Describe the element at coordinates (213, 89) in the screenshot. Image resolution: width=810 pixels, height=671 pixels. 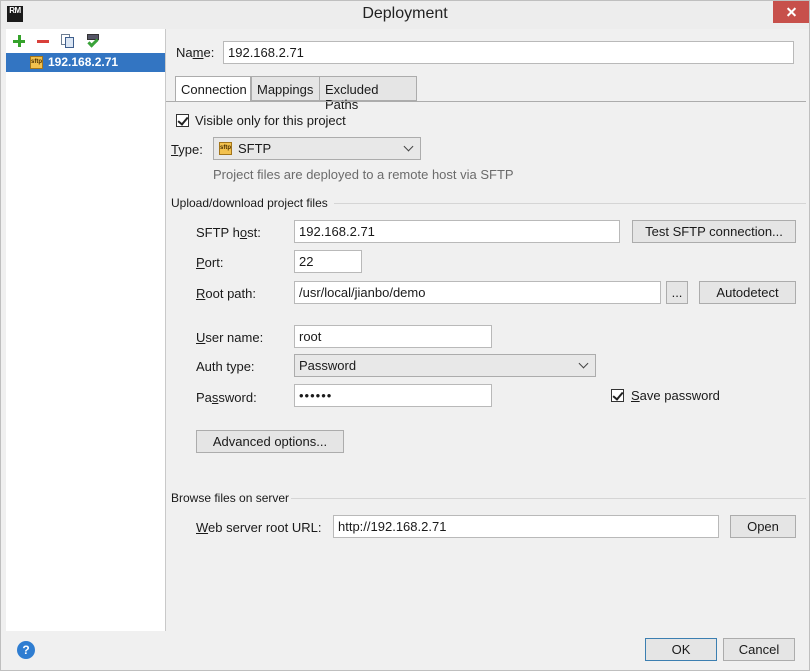
I see `tab-connection: Connection` at that location.